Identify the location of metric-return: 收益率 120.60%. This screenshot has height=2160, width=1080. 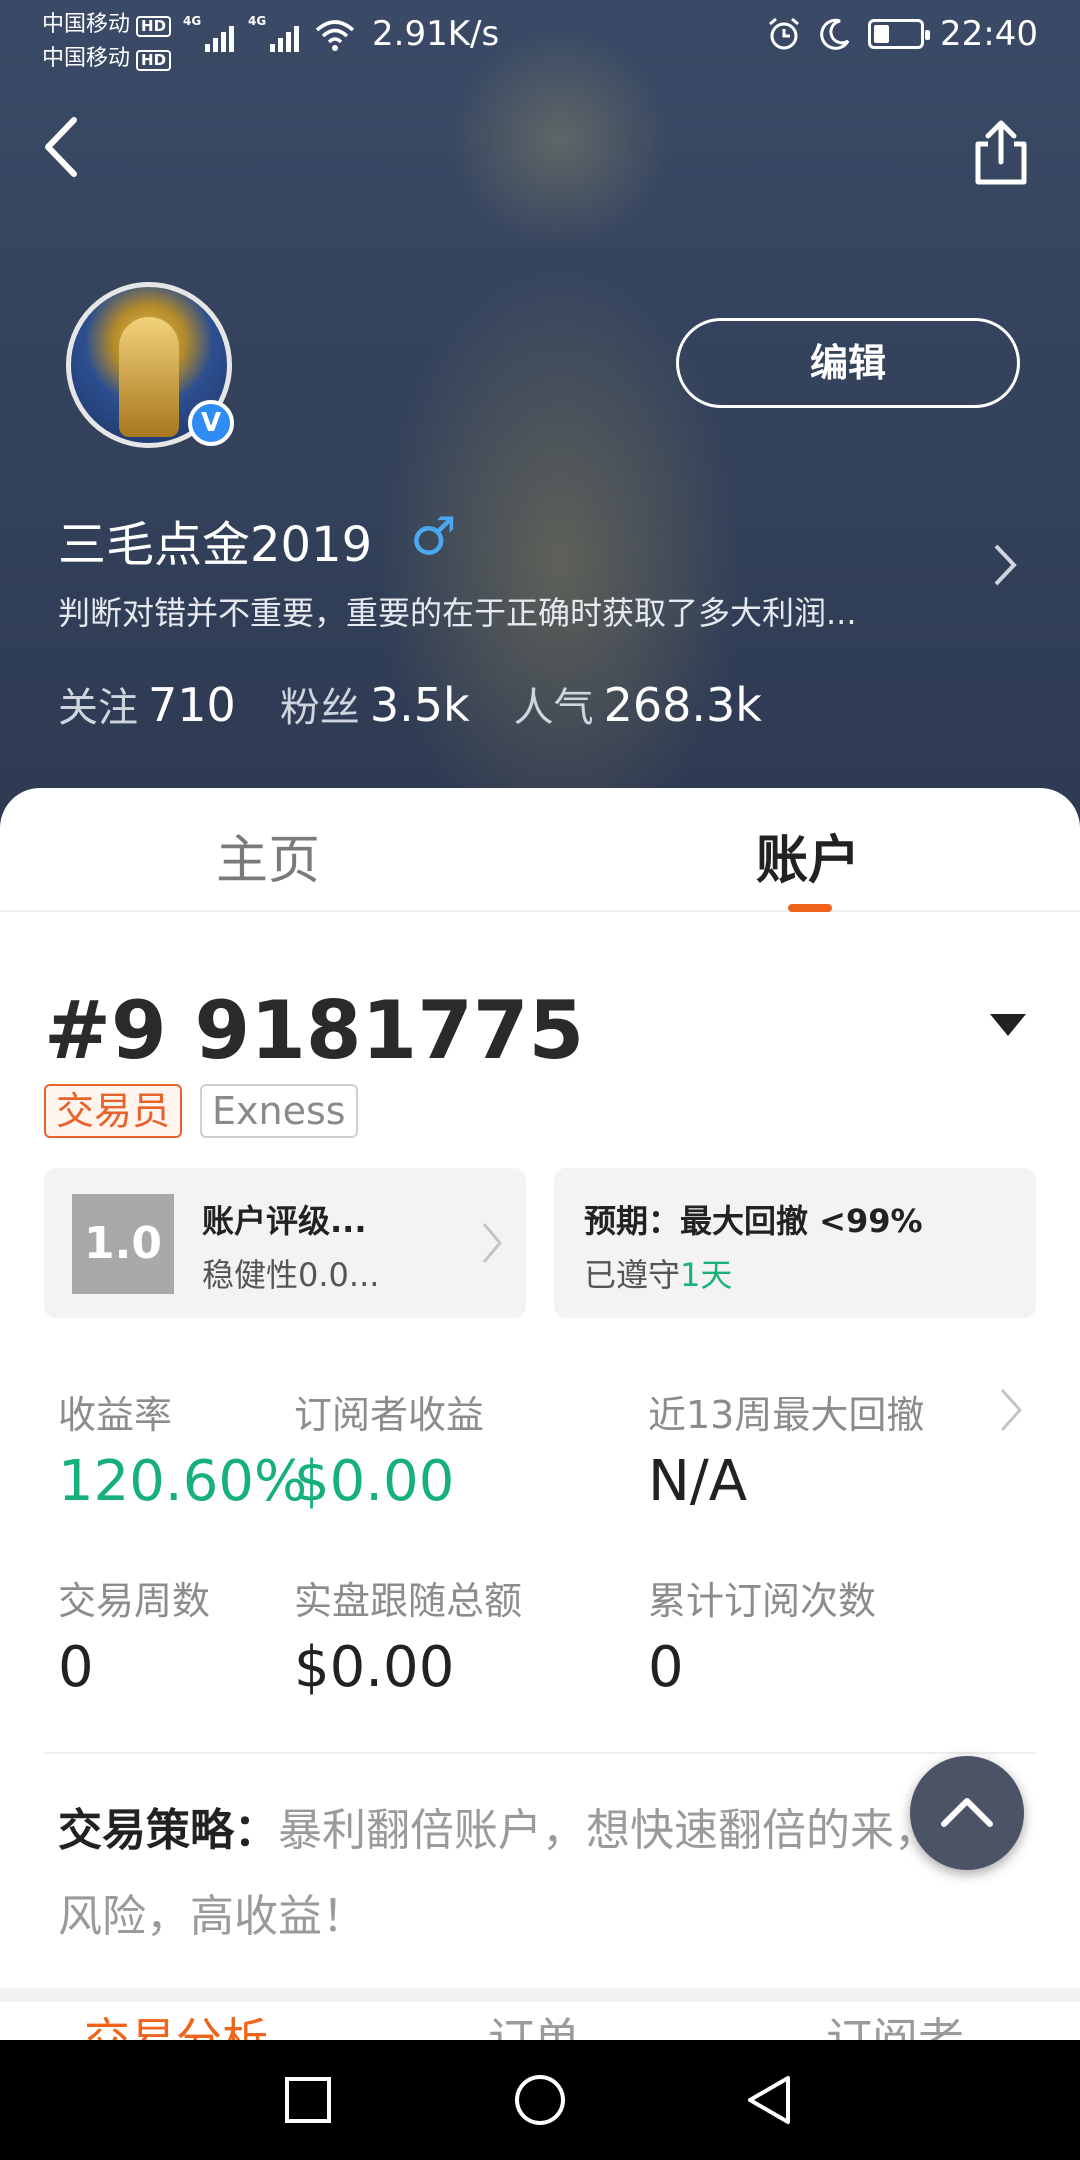
(182, 1449).